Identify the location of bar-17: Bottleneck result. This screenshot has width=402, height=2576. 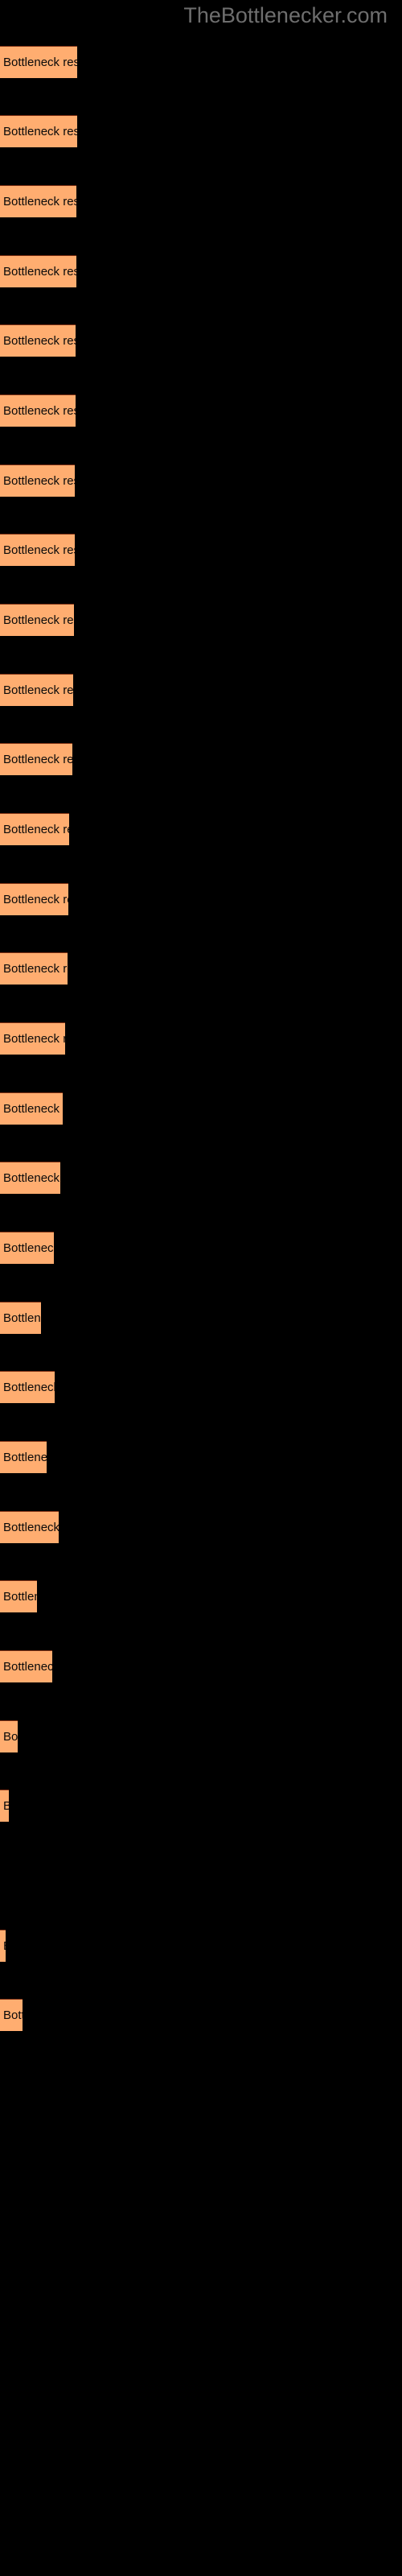
(30, 1178).